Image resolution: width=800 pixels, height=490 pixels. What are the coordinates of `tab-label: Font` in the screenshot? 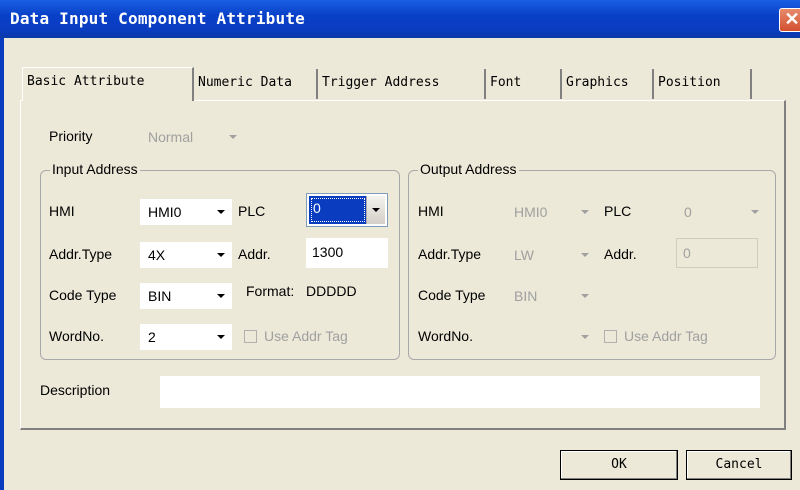 It's located at (506, 82).